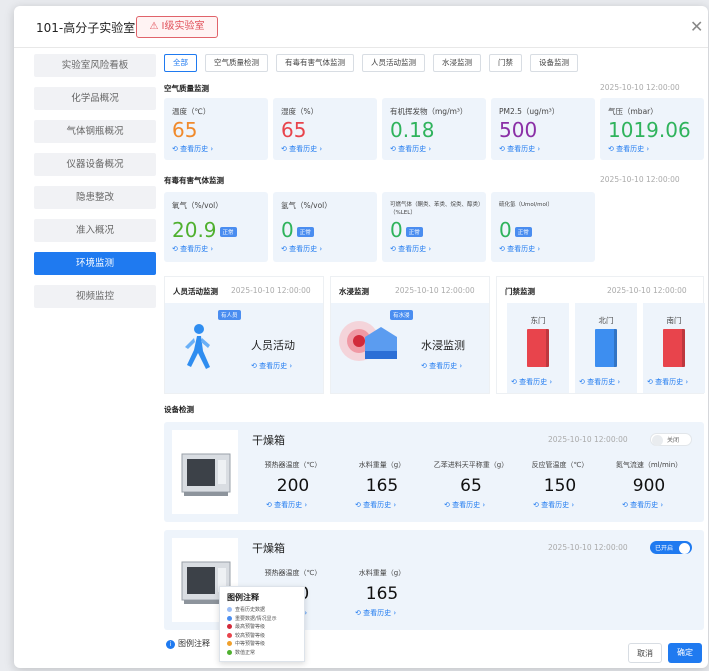  What do you see at coordinates (216, 129) in the screenshot?
I see `air-metric-card: 温度（℃） 65 ⟲ 查看历史 ›` at bounding box center [216, 129].